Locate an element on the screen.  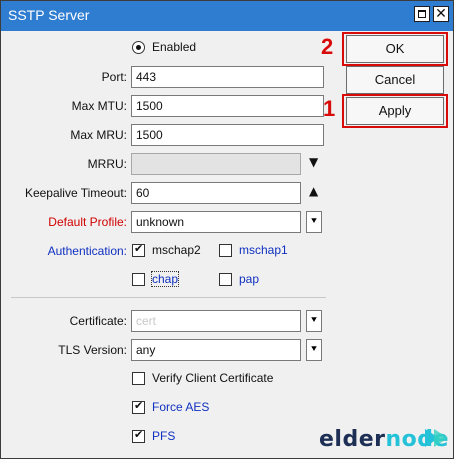
auth-mschap2-checkbox is located at coordinates (138, 249).